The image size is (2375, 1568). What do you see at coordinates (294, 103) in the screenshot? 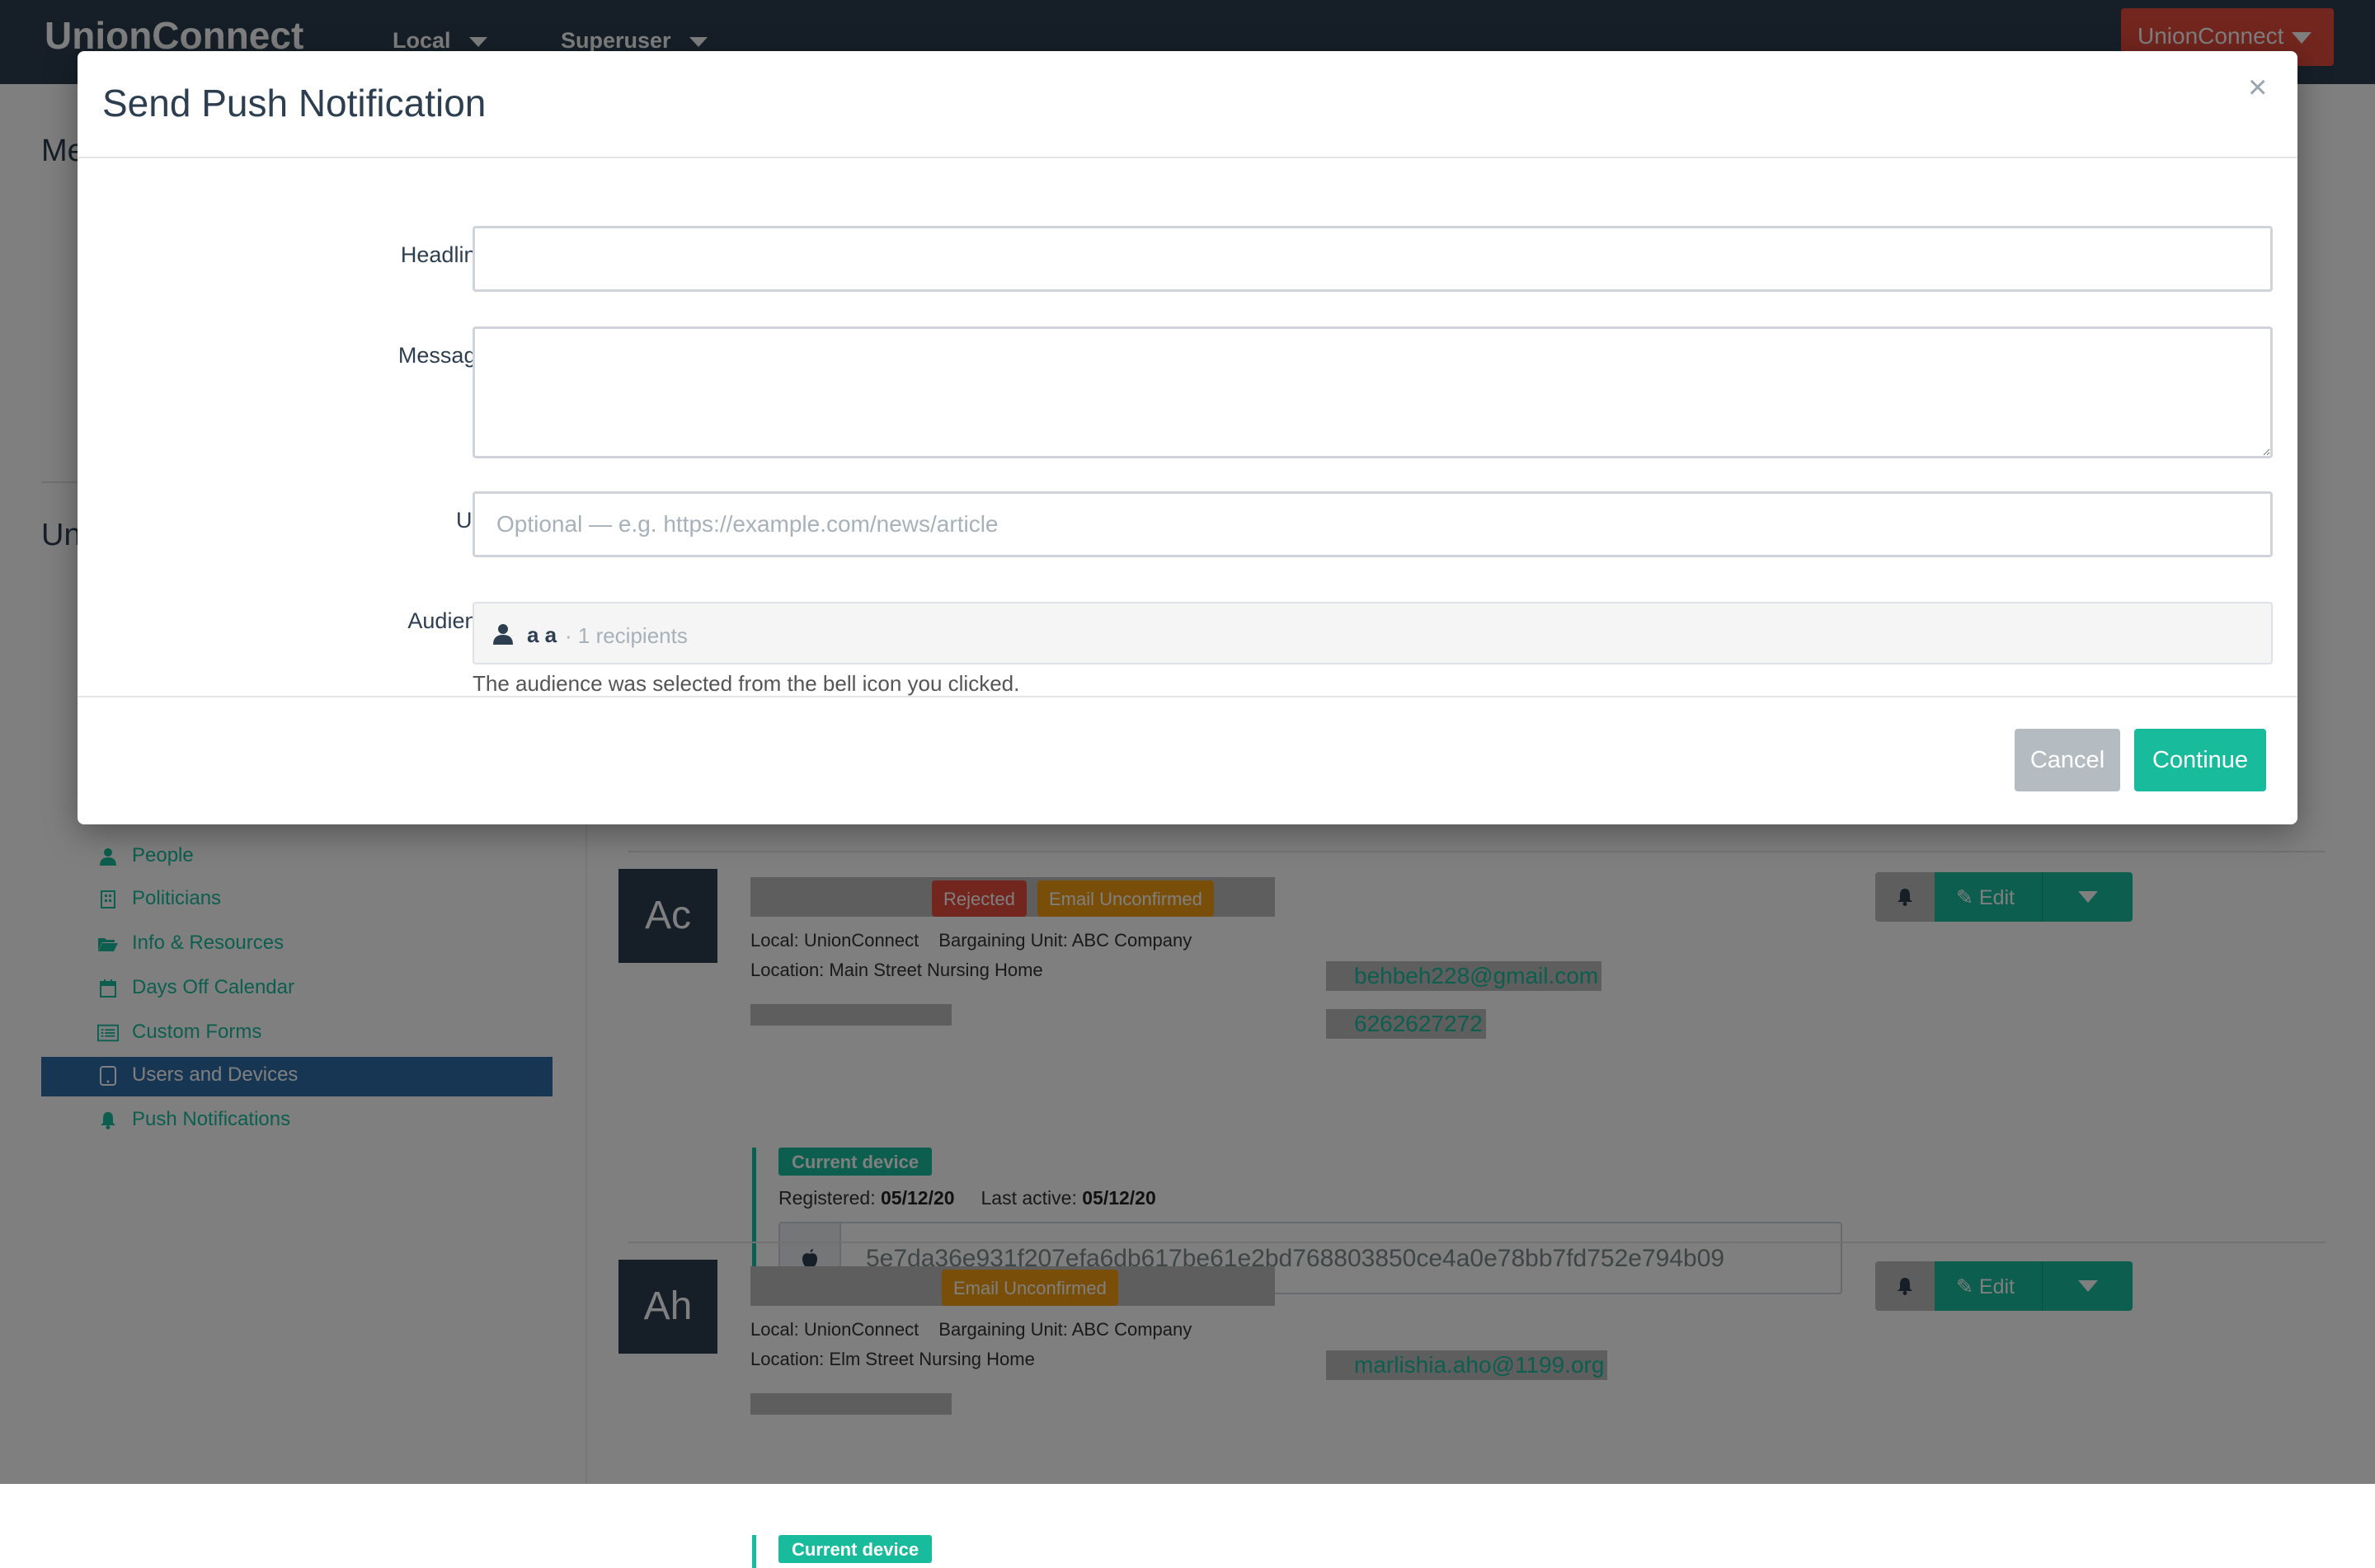
I see `modal-title: Send Push Notification` at bounding box center [294, 103].